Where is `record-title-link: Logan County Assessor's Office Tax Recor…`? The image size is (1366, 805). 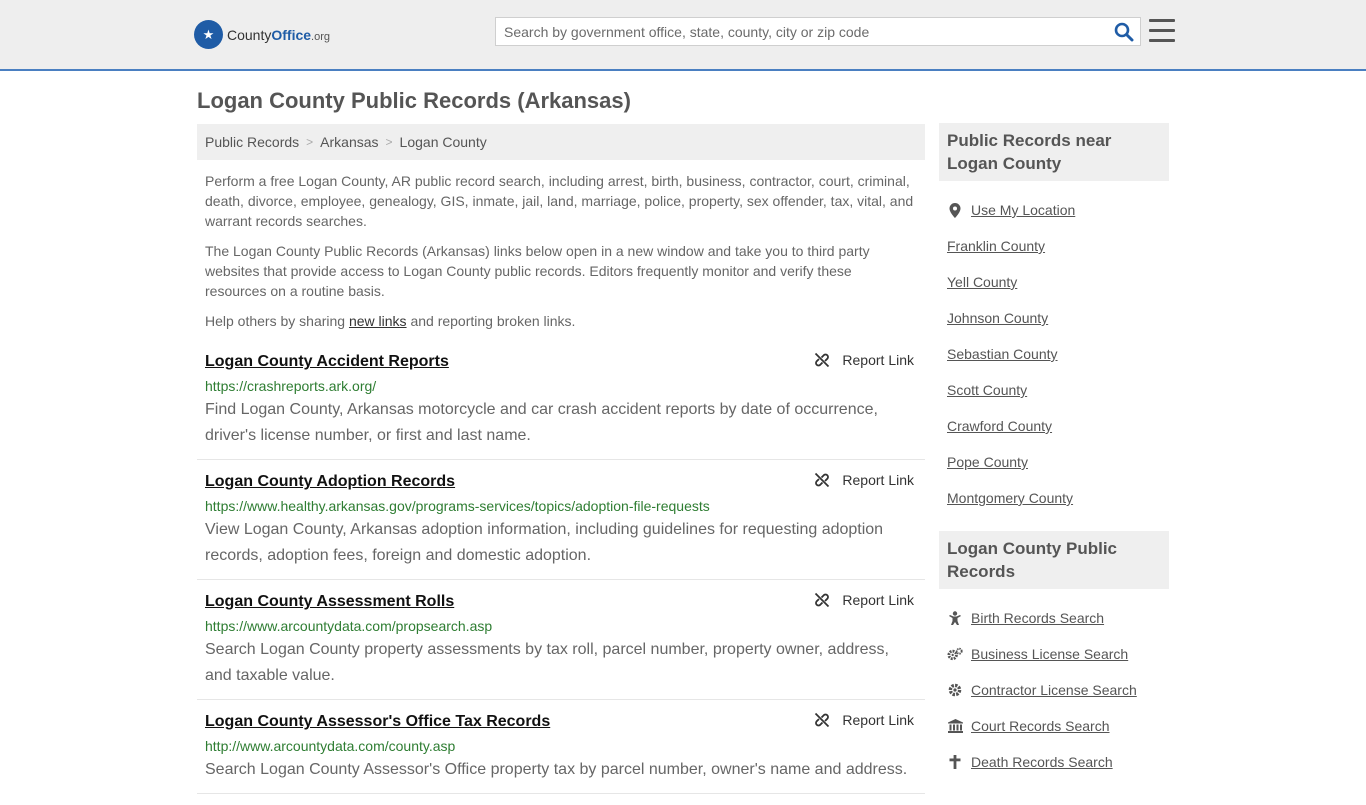
record-title-link: Logan County Assessor's Office Tax Recor… is located at coordinates (377, 722).